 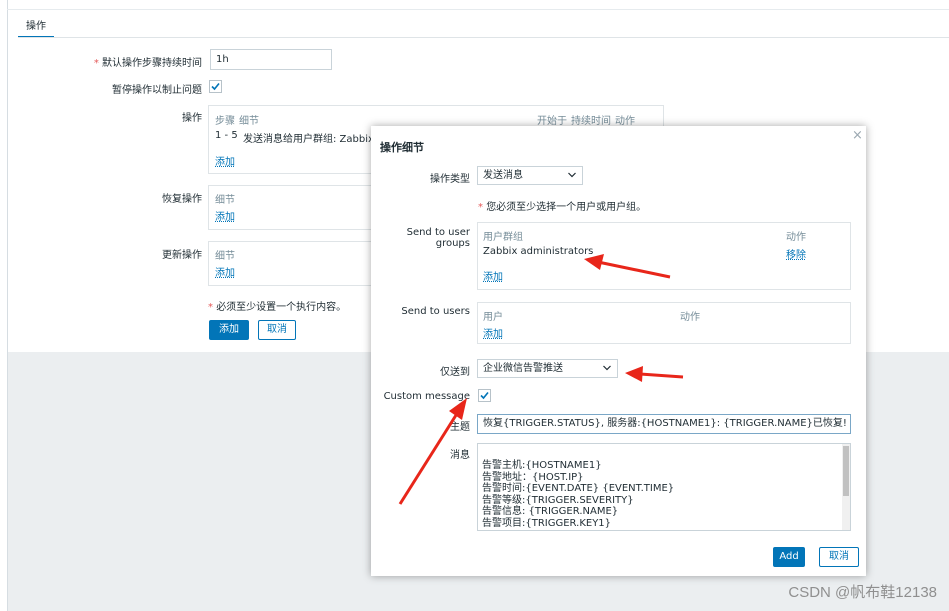 What do you see at coordinates (432, 451) in the screenshot?
I see `arrow-custom-message` at bounding box center [432, 451].